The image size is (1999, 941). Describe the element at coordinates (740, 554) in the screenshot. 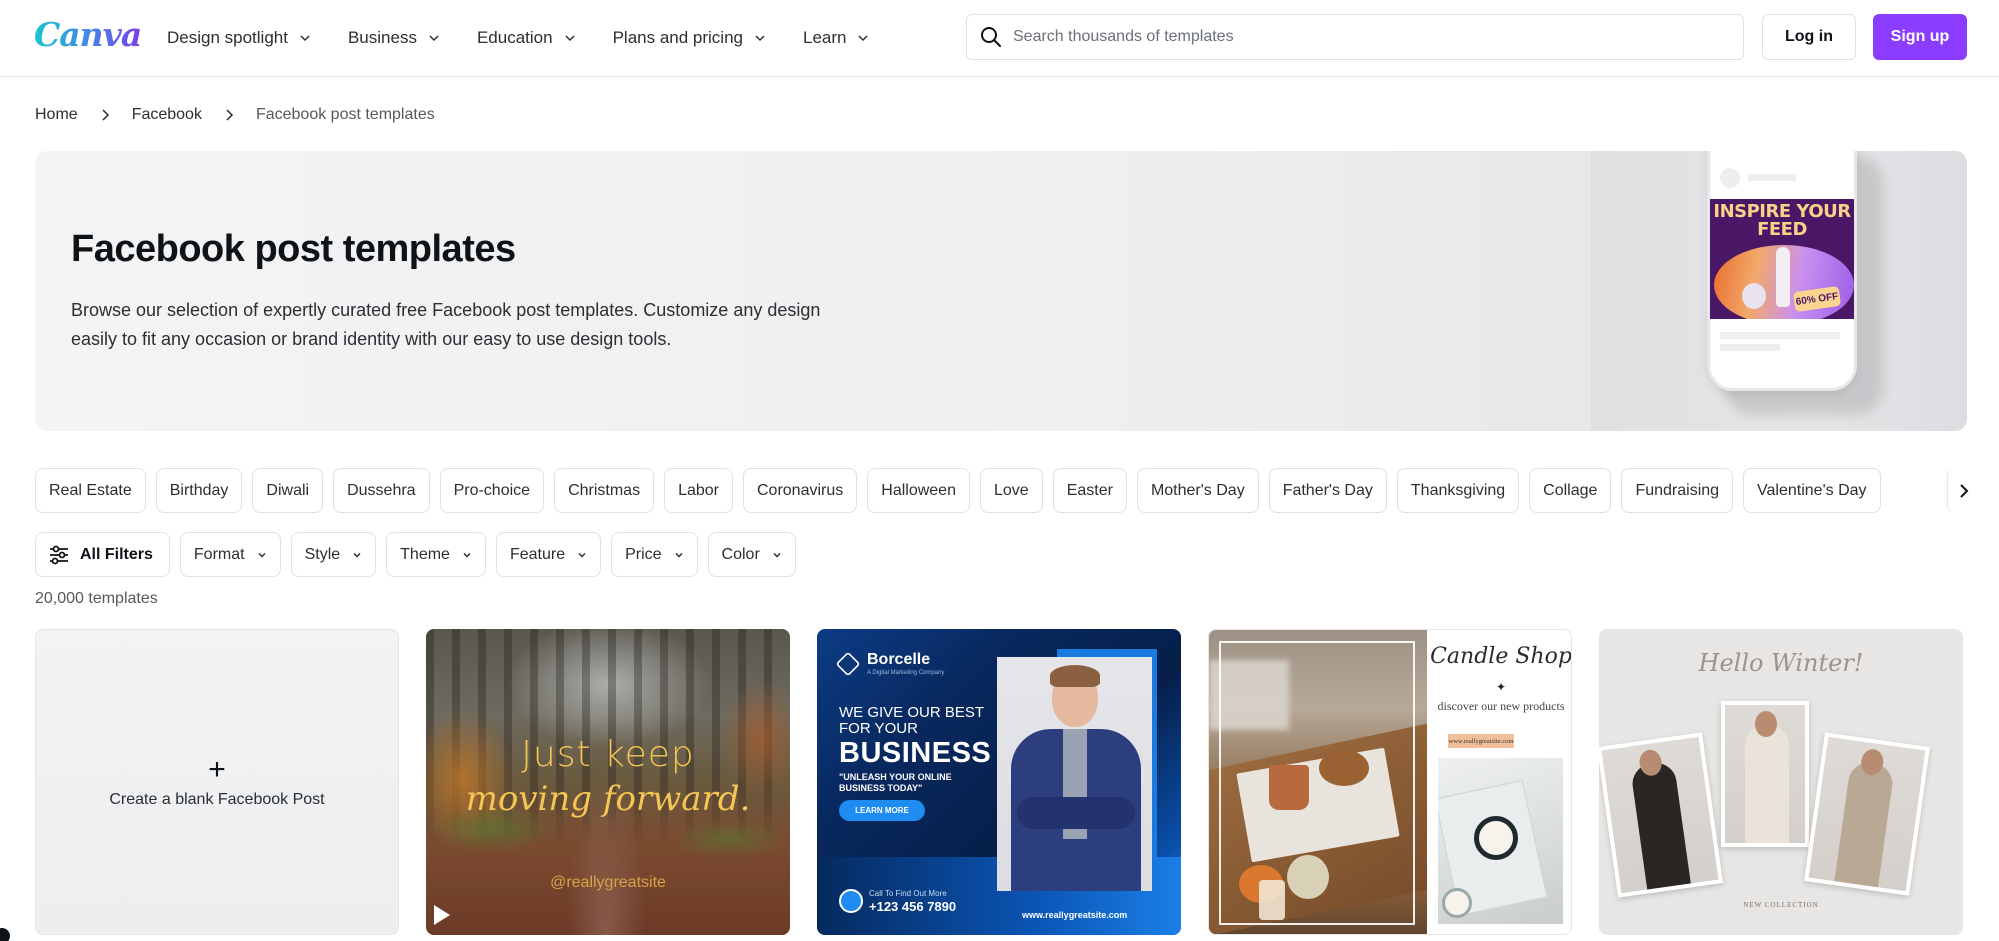

I see `filter-label: Color` at that location.